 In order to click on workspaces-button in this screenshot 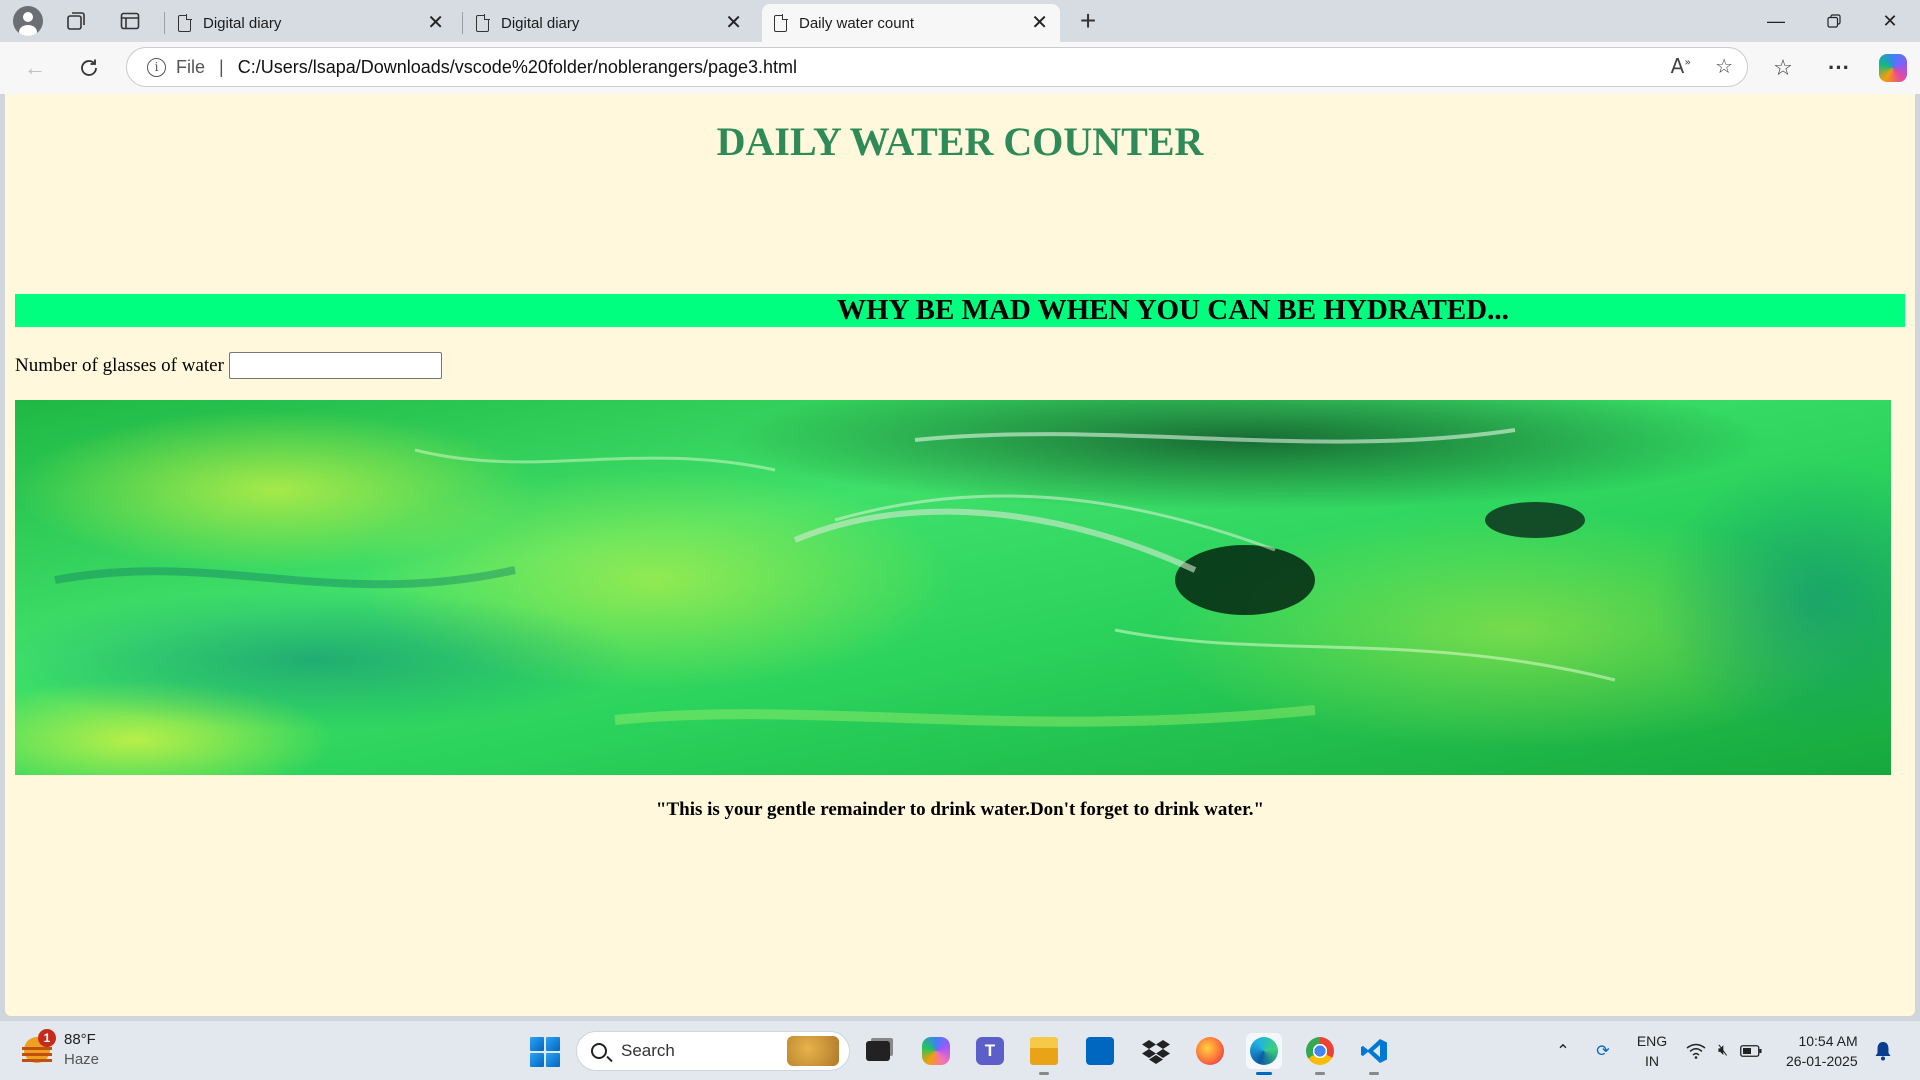, I will do `click(76, 21)`.